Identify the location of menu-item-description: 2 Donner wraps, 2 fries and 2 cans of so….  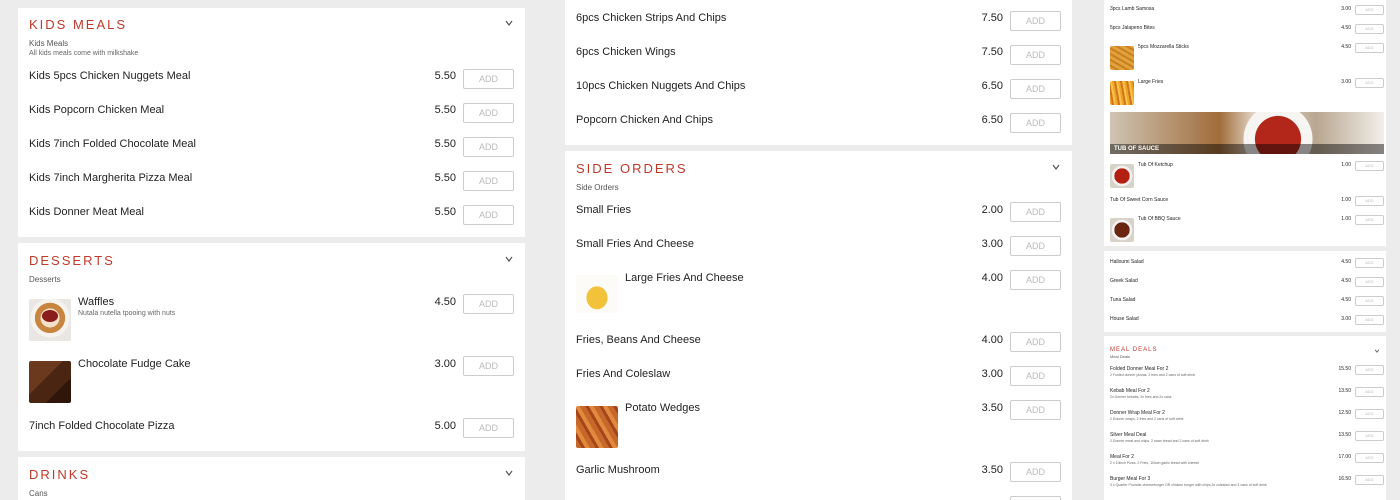
(1147, 419).